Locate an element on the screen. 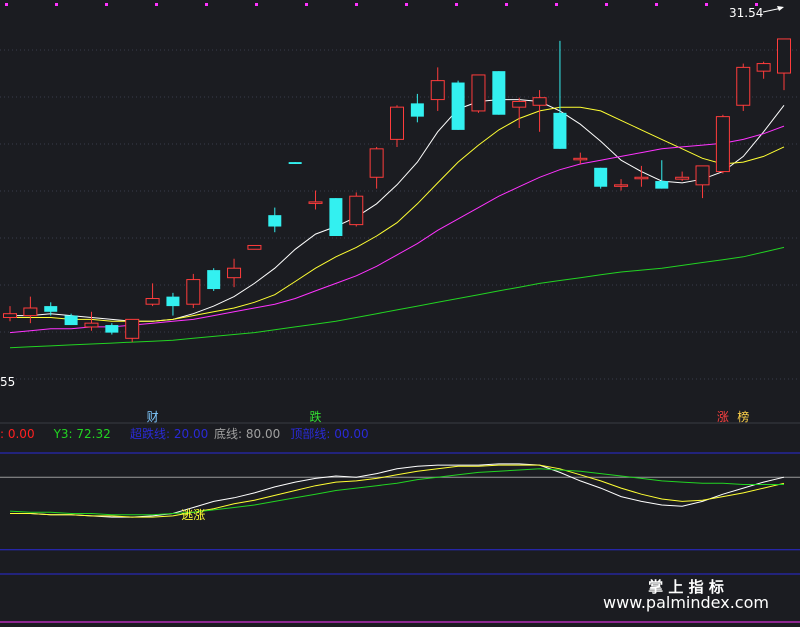 The height and width of the screenshot is (627, 800). indicator-signal-label: 逃涨 is located at coordinates (193, 514).